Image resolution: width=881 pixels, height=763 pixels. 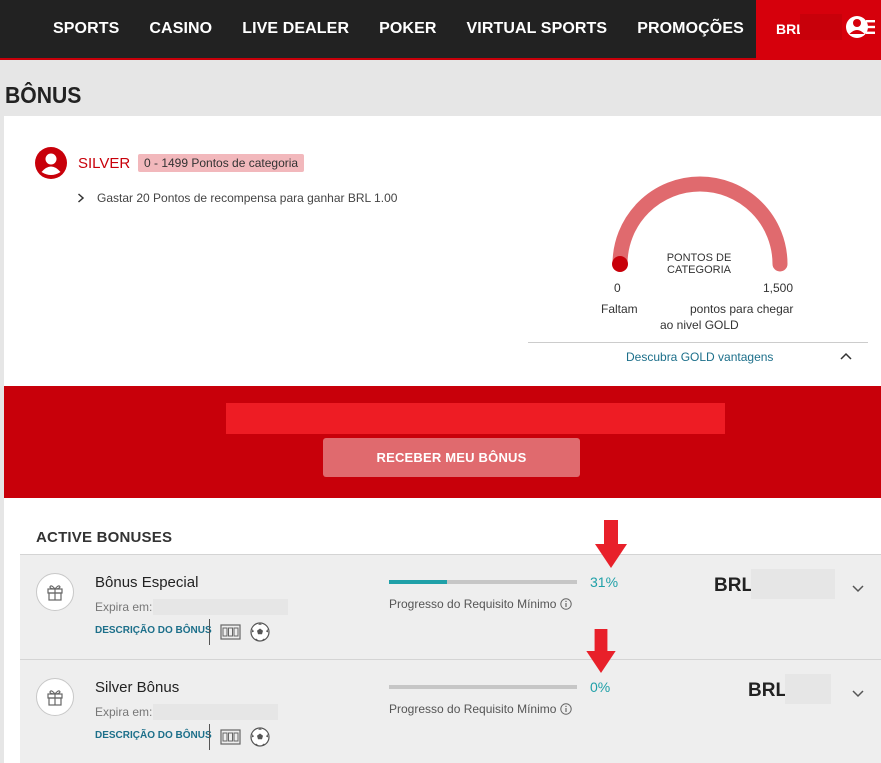 What do you see at coordinates (742, 309) in the screenshot?
I see `remaining-text-right: pontos para chegar` at bounding box center [742, 309].